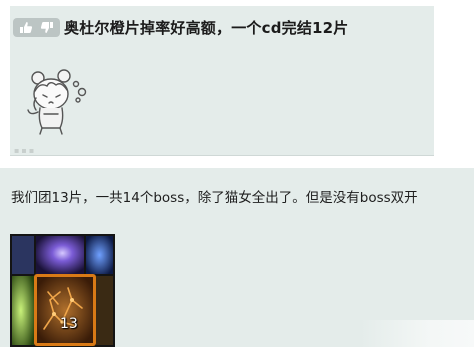 The width and height of the screenshot is (474, 351). What do you see at coordinates (417, 333) in the screenshot?
I see `watermark-fade` at bounding box center [417, 333].